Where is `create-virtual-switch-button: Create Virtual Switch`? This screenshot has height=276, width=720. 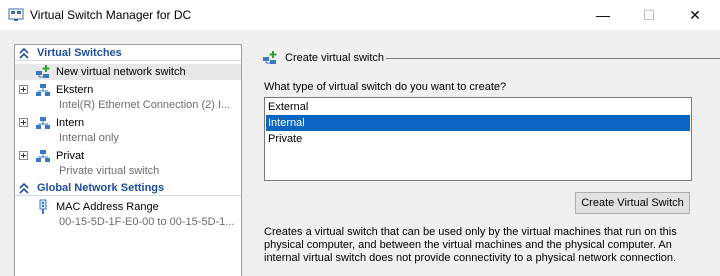
create-virtual-switch-button: Create Virtual Switch is located at coordinates (632, 203).